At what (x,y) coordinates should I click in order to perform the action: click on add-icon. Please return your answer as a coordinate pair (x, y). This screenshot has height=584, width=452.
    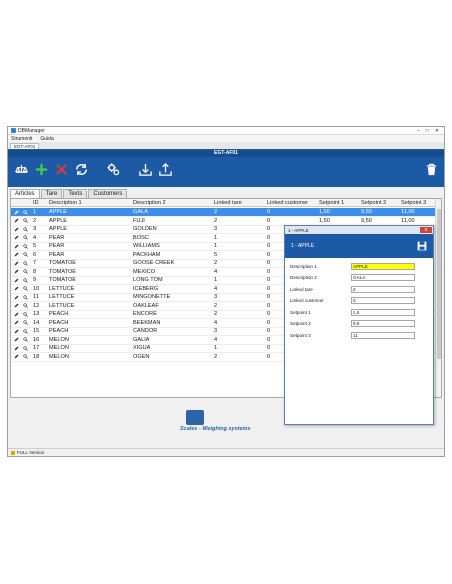
    Looking at the image, I should click on (41, 169).